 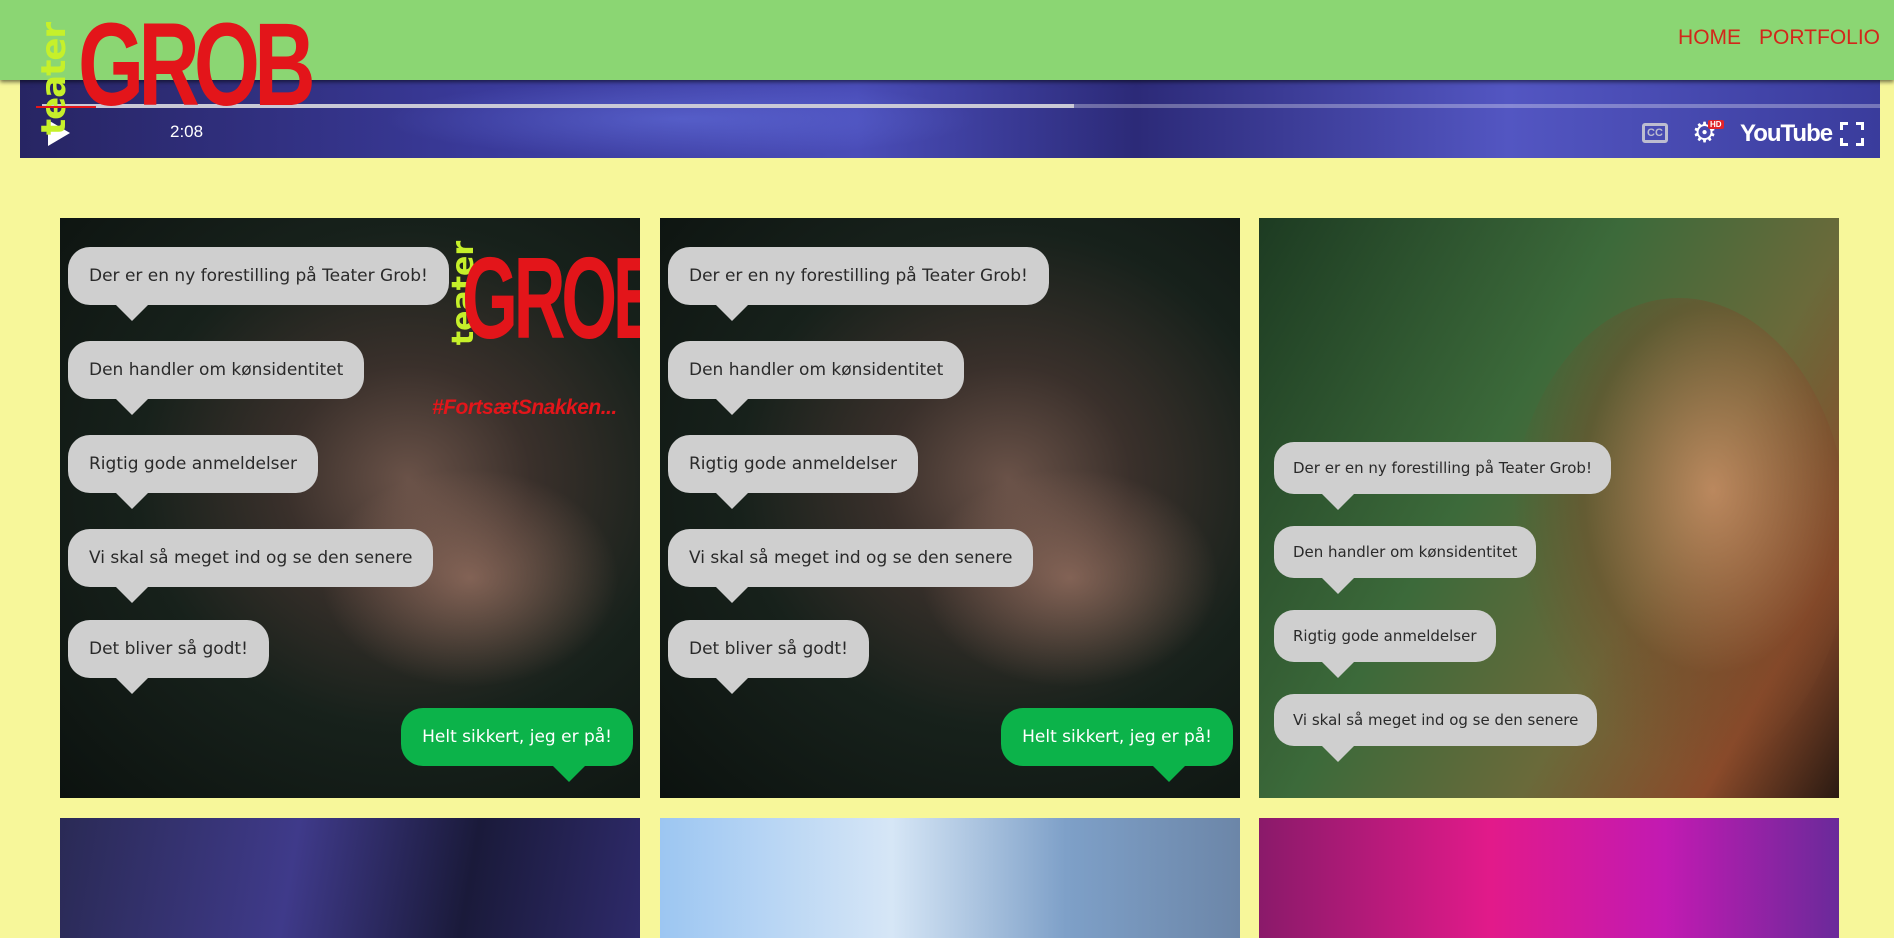 I want to click on site-logo: teater GROB, so click(x=171, y=78).